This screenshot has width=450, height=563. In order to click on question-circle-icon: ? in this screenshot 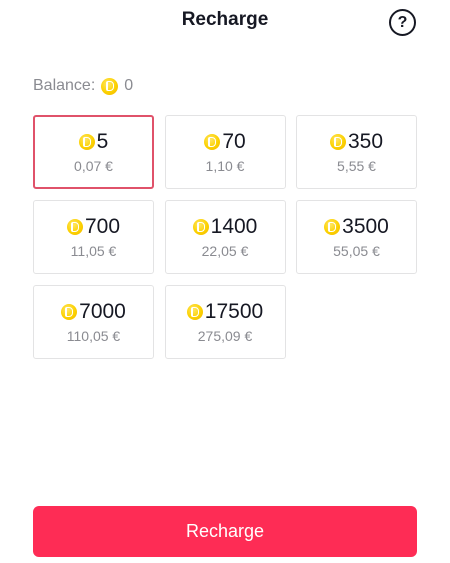, I will do `click(402, 22)`.